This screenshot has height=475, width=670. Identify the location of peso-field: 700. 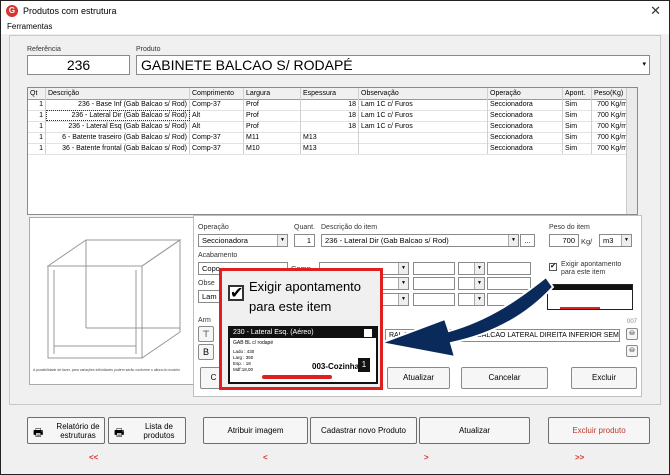
(564, 240).